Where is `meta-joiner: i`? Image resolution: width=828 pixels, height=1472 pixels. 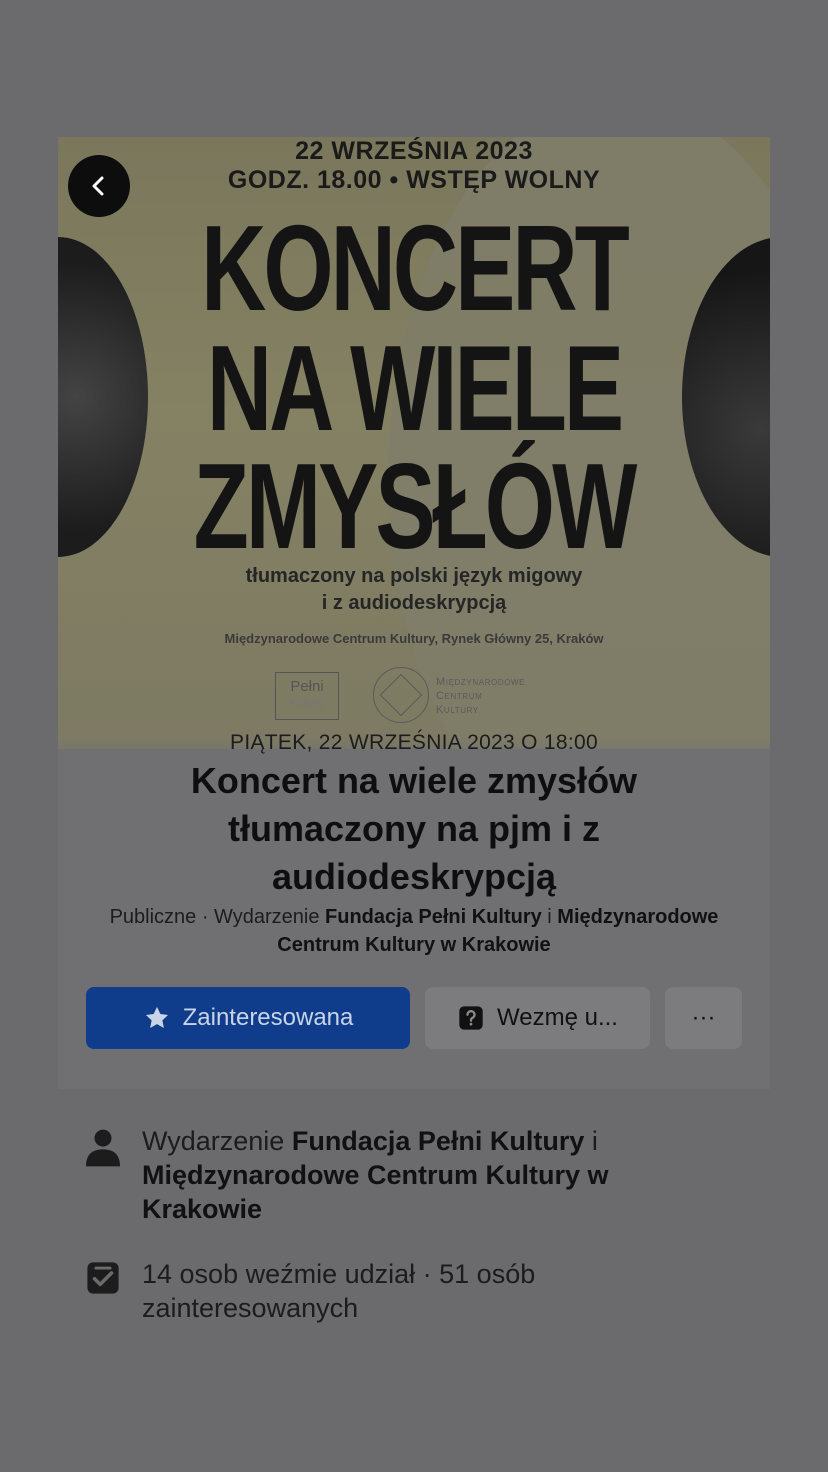 meta-joiner: i is located at coordinates (549, 917).